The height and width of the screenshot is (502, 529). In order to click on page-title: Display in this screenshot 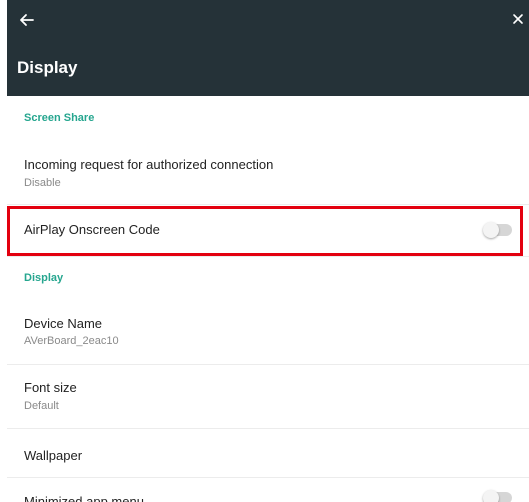, I will do `click(47, 67)`.